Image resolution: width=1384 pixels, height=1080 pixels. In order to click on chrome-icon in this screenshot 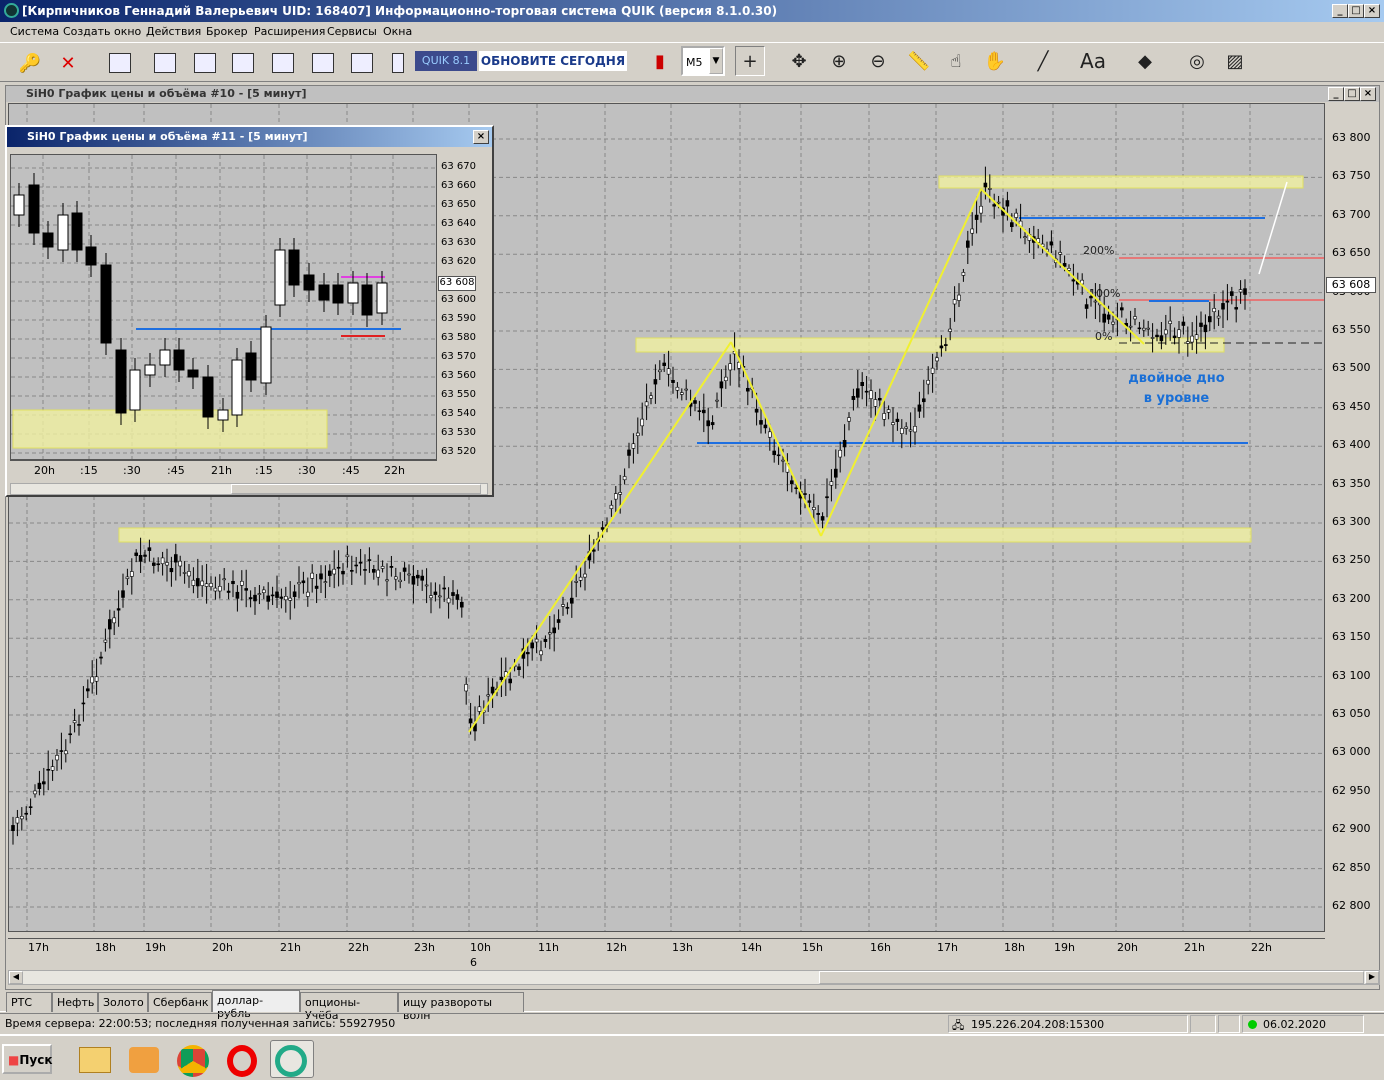, I will do `click(194, 1059)`.